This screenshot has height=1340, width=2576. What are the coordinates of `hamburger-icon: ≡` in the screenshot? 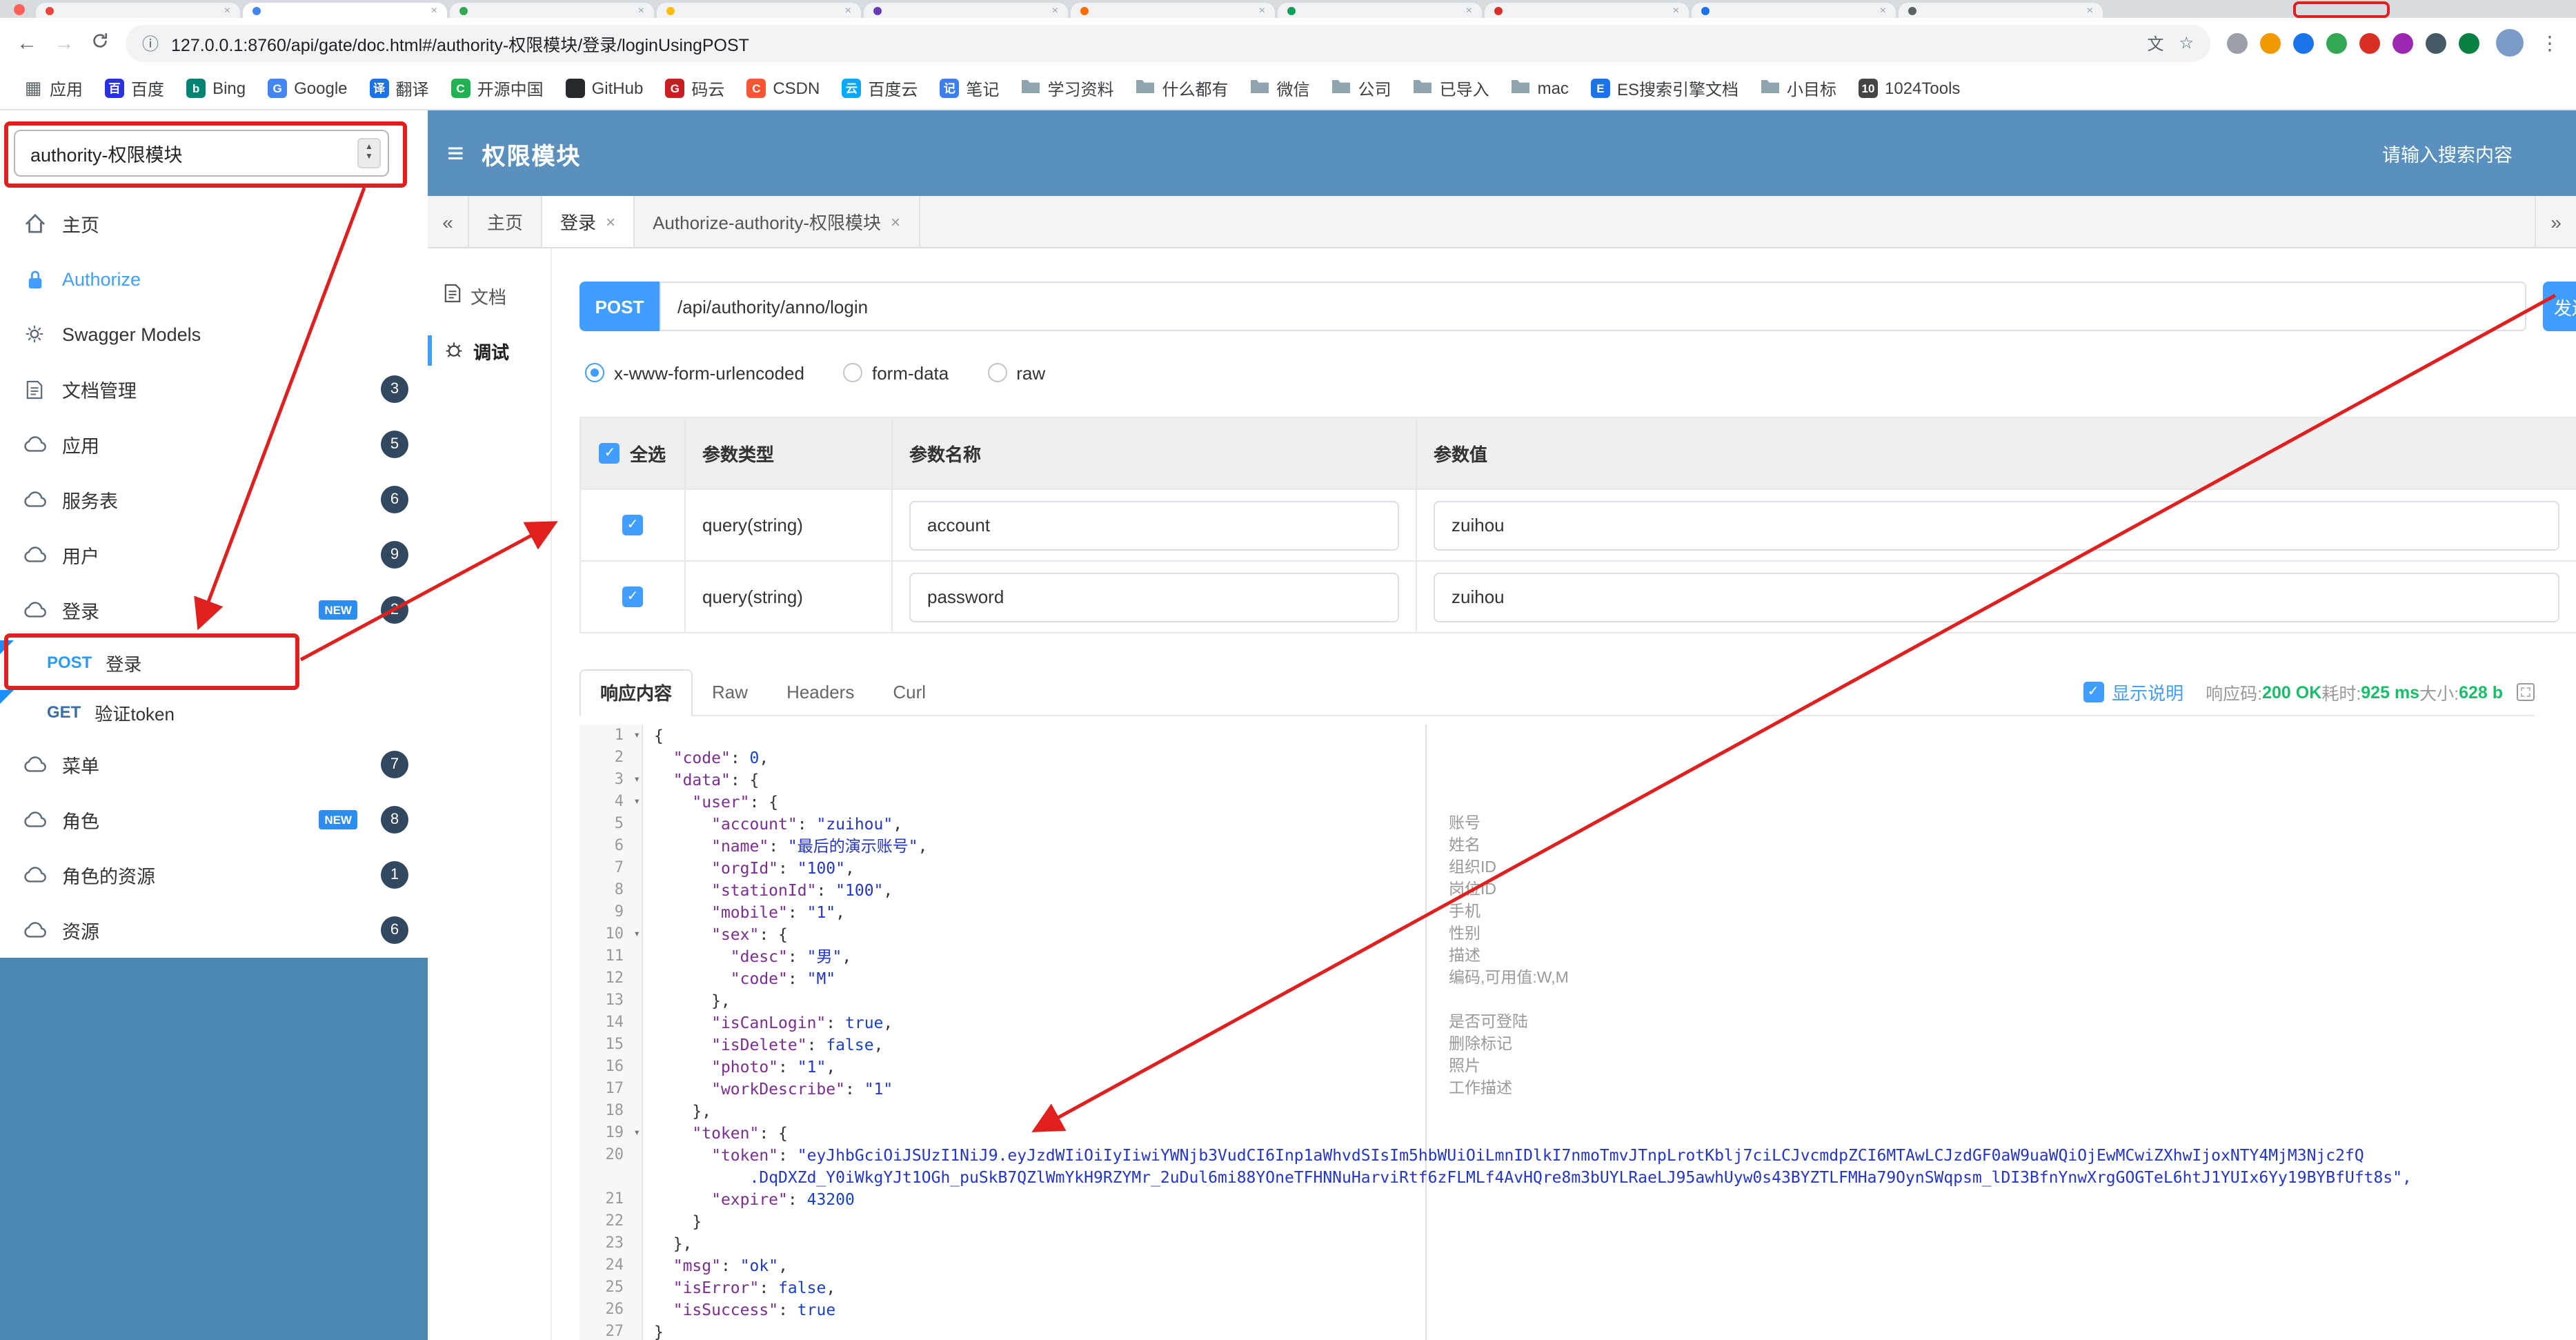 It's located at (455, 153).